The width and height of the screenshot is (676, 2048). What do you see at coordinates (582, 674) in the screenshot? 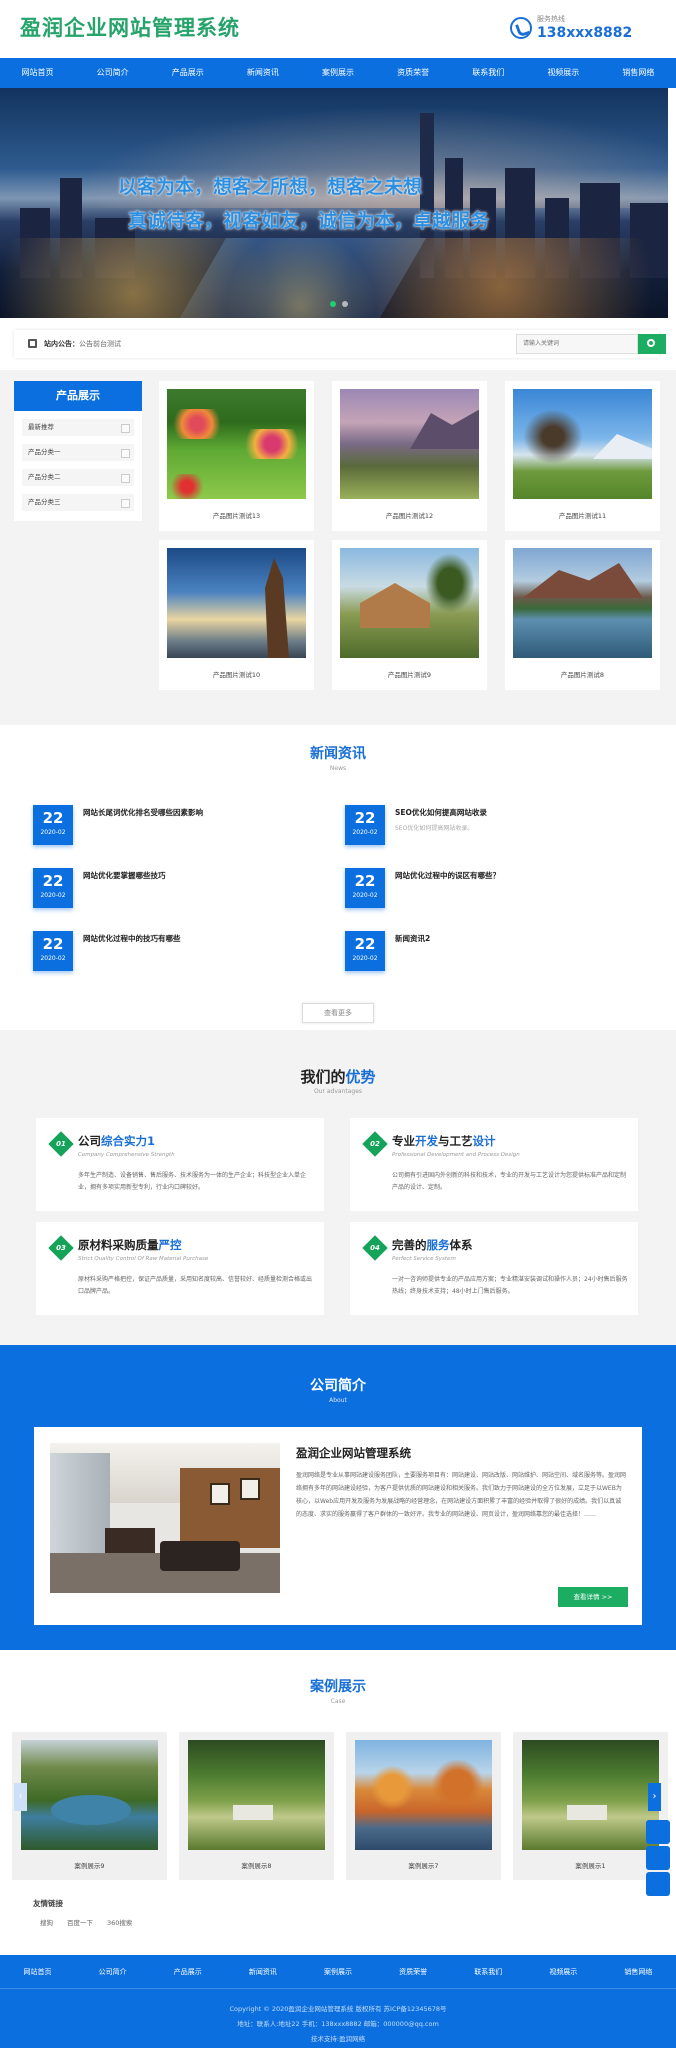
I see `product-caption: 产品图片测试8` at bounding box center [582, 674].